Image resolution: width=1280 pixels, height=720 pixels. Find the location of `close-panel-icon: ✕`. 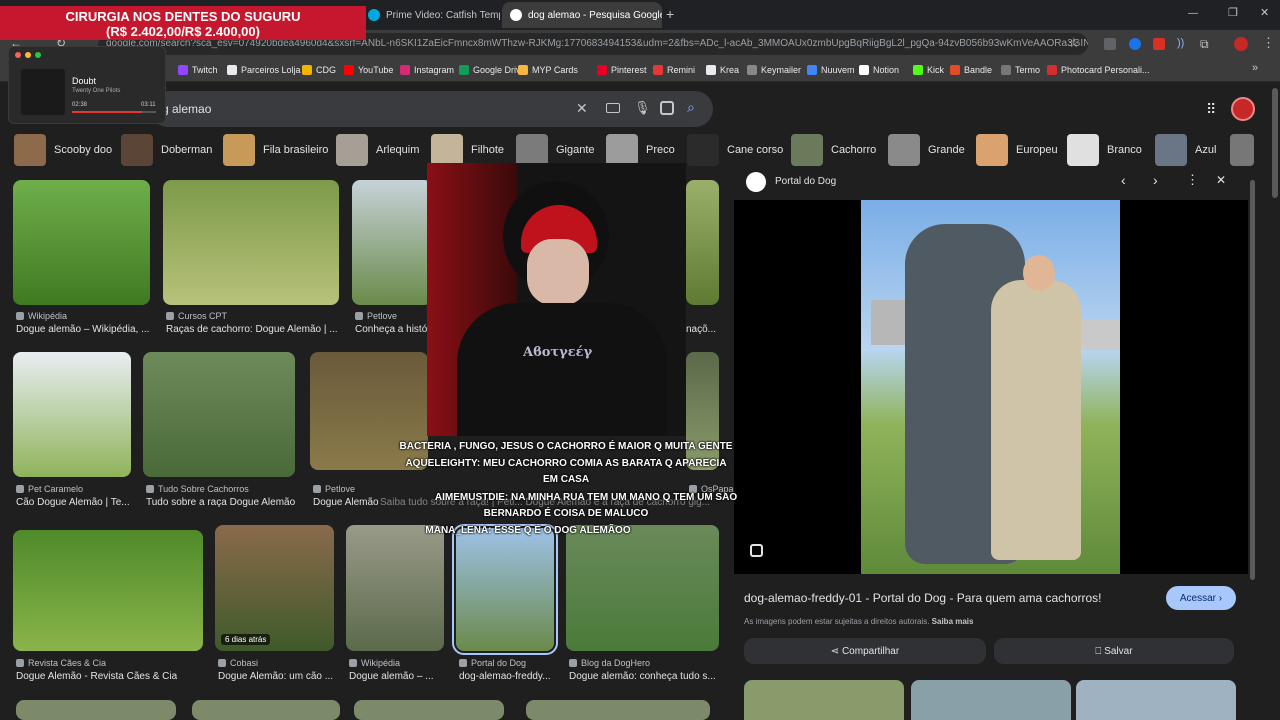

close-panel-icon: ✕ is located at coordinates (1221, 180).